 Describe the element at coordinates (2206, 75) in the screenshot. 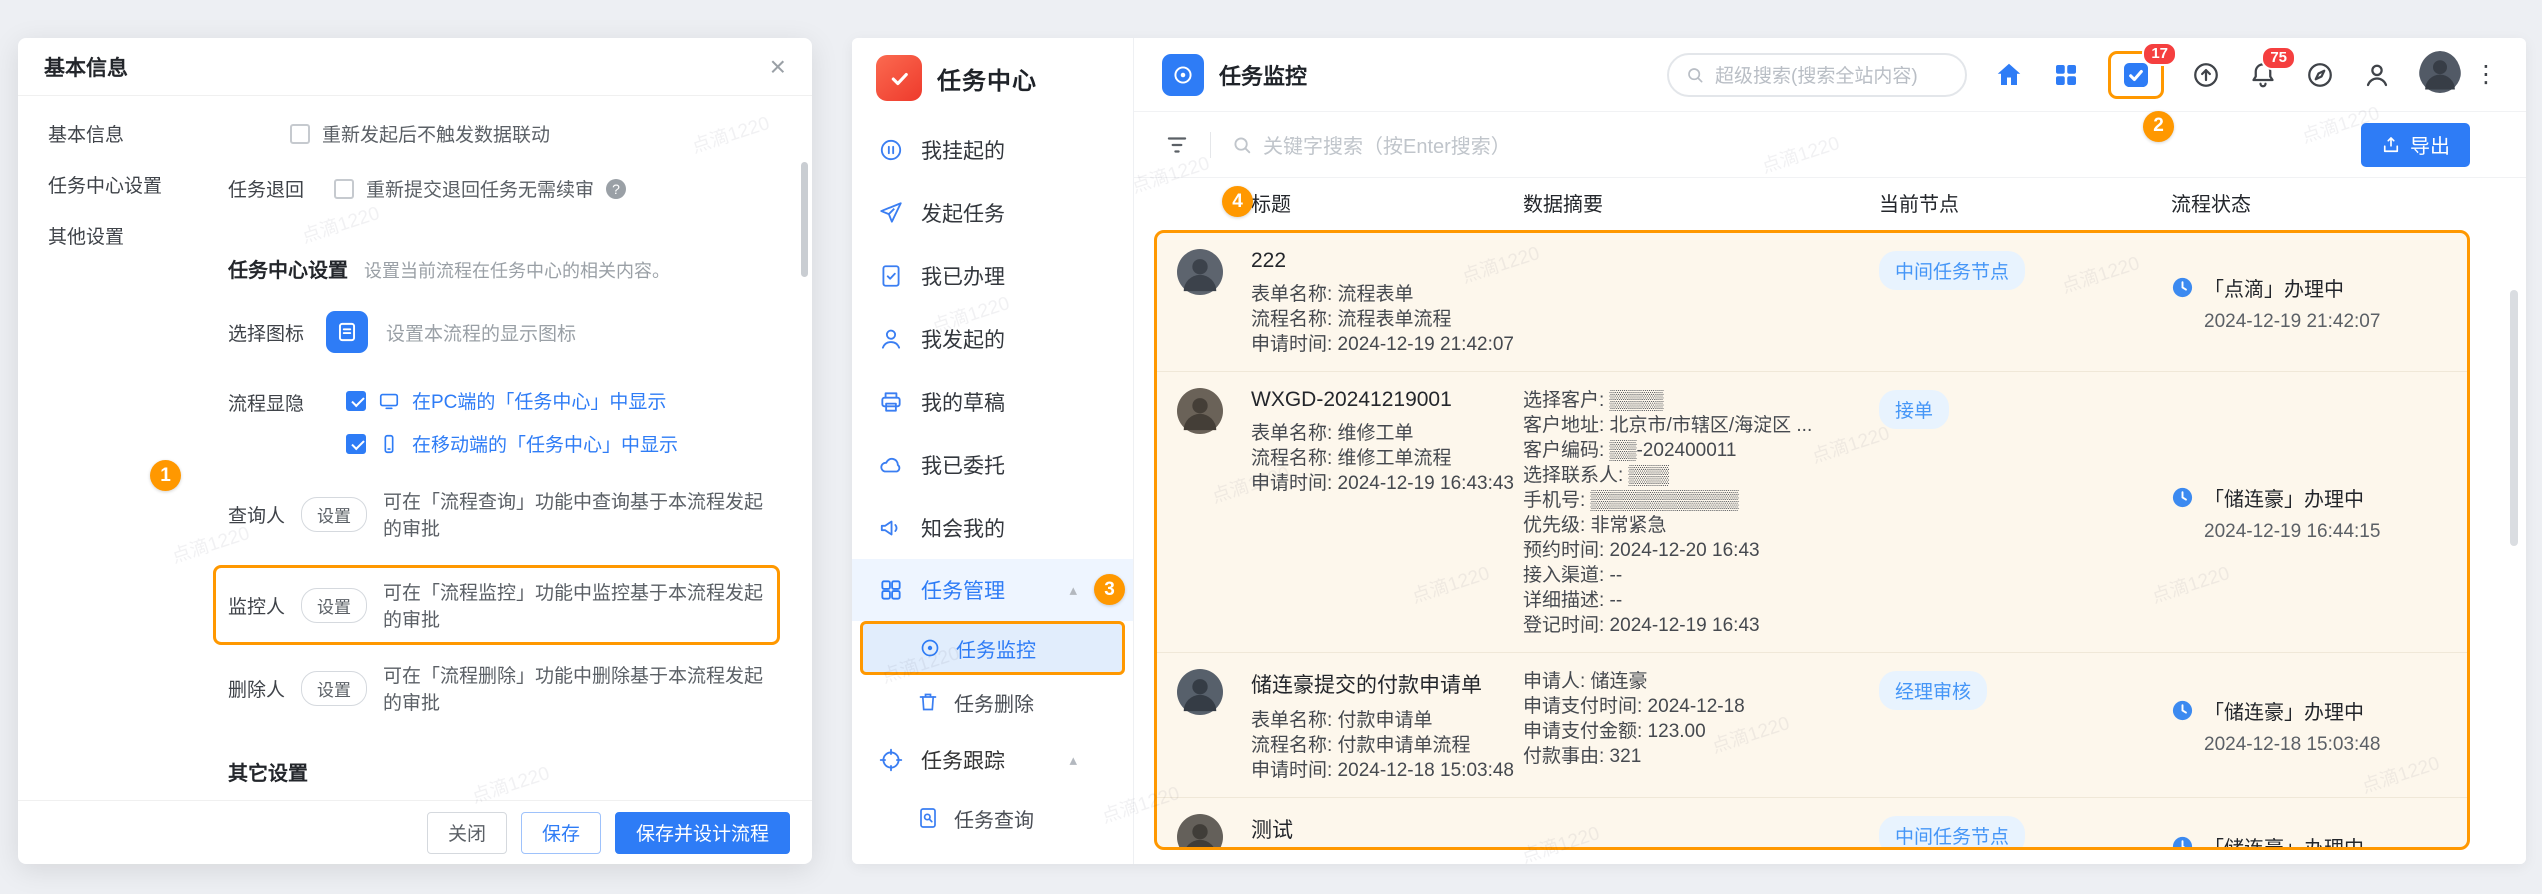

I see `publish-button` at that location.